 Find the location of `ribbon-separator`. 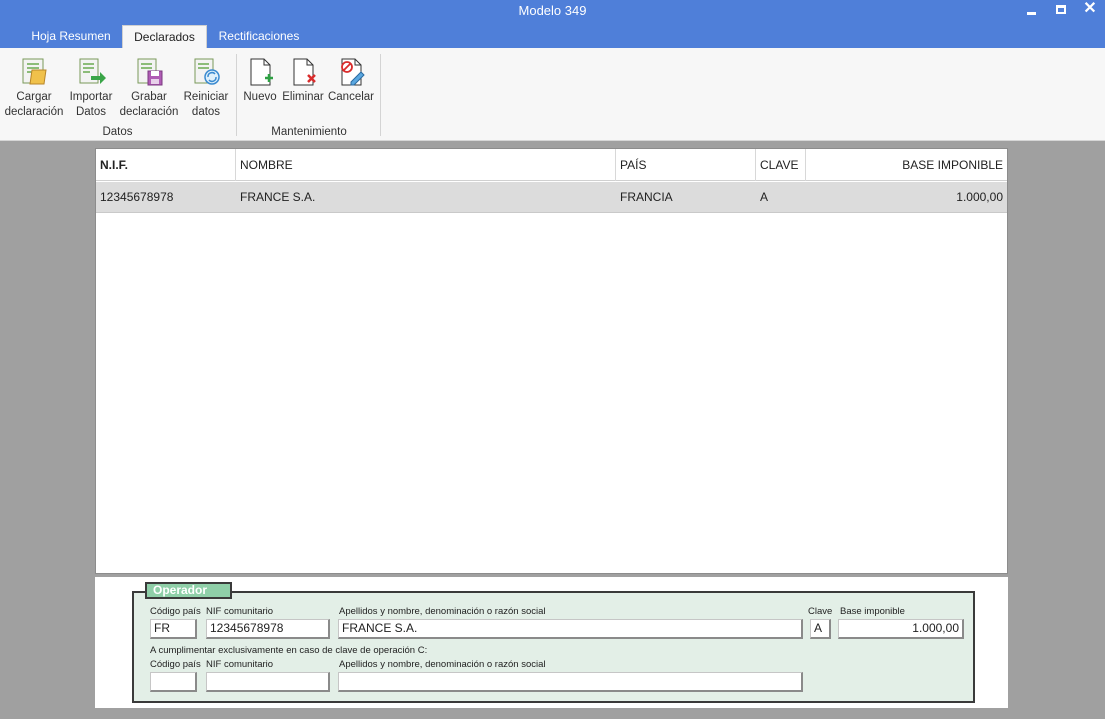

ribbon-separator is located at coordinates (236, 95).